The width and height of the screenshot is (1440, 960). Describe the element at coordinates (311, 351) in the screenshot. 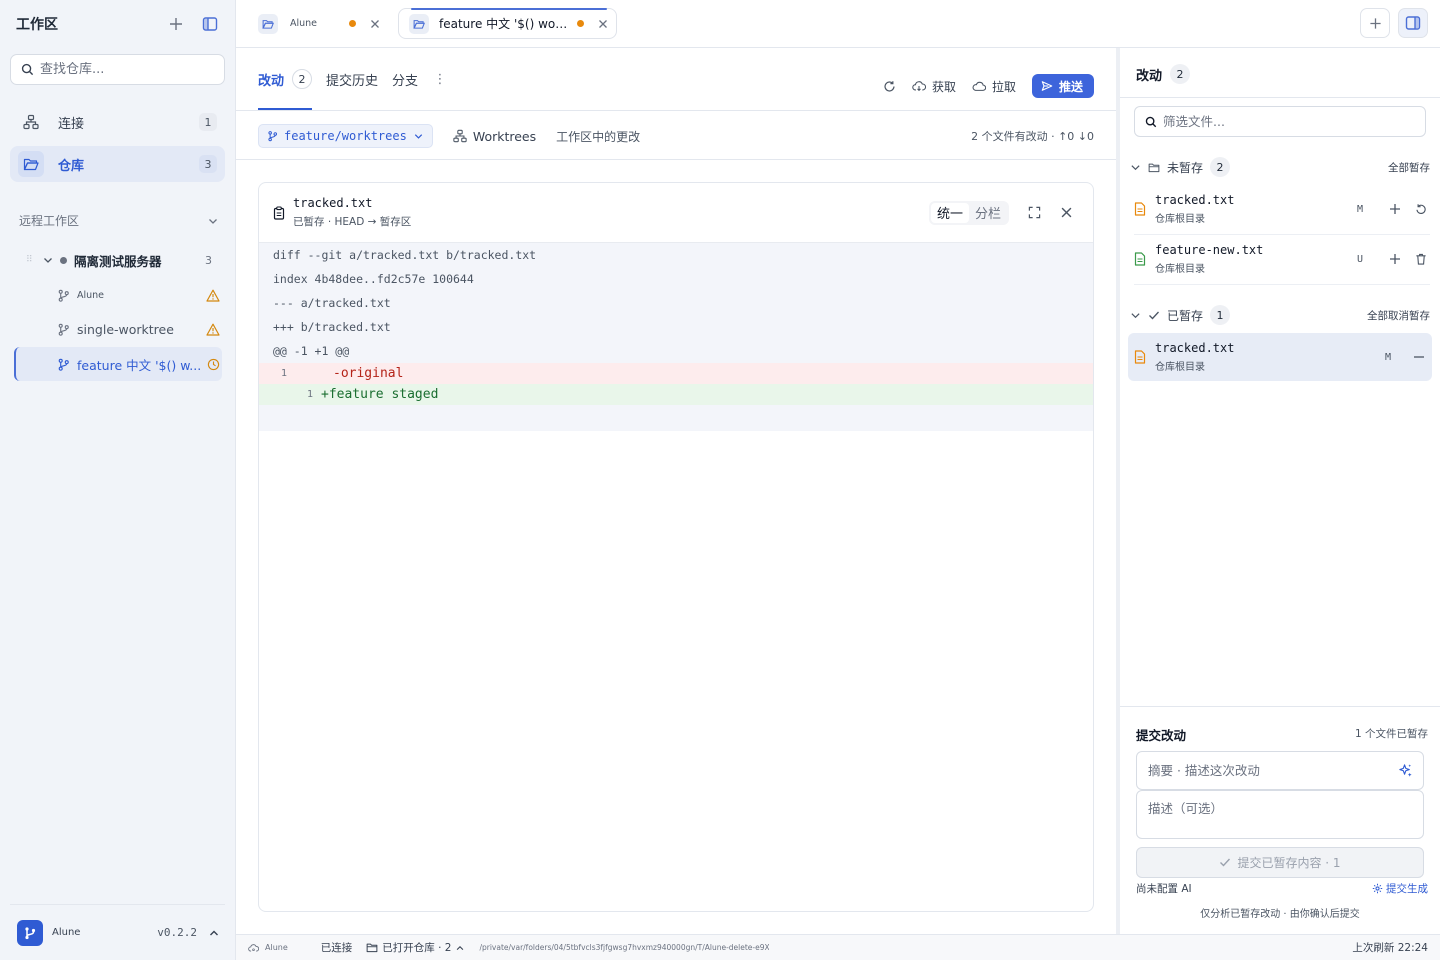

I see `diff-hunk-header: @@ -1 +1 @@` at that location.